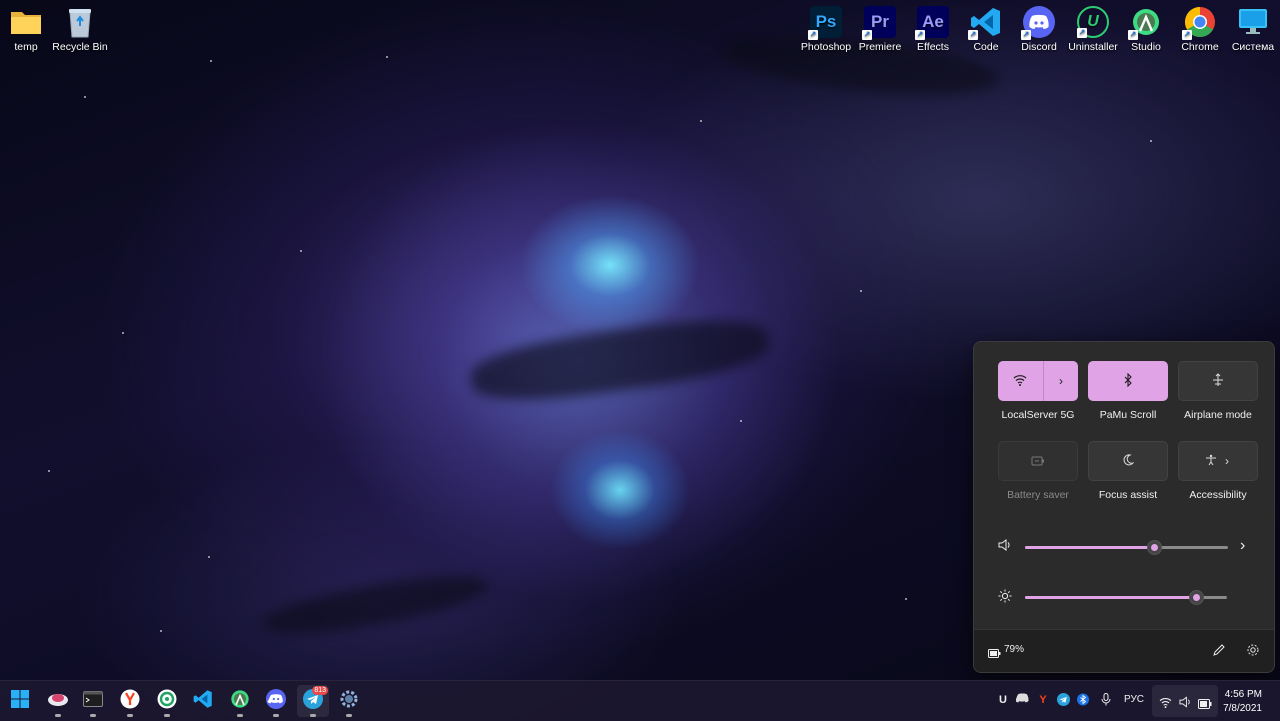 This screenshot has height=721, width=1280. I want to click on quick-settings-footer: 79%, so click(1124, 650).